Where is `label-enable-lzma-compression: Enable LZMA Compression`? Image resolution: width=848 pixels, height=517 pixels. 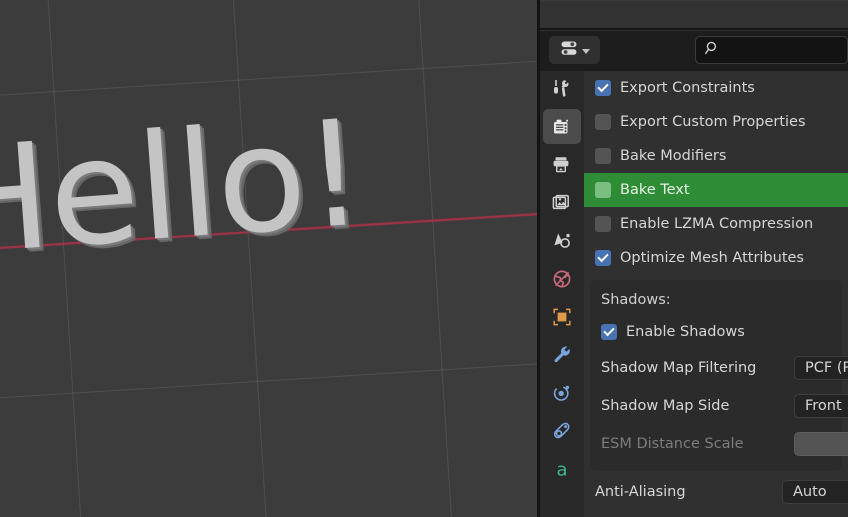 label-enable-lzma-compression: Enable LZMA Compression is located at coordinates (717, 224).